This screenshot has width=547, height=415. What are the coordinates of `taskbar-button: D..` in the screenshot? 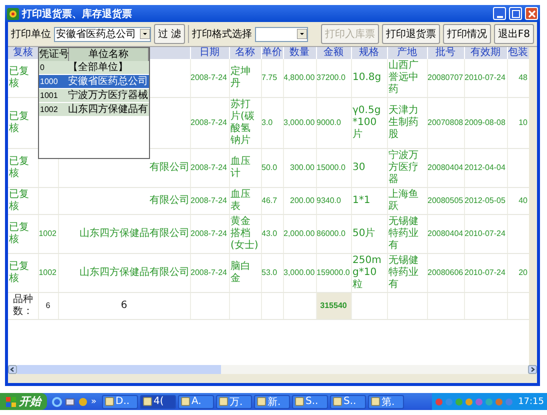 It's located at (120, 401).